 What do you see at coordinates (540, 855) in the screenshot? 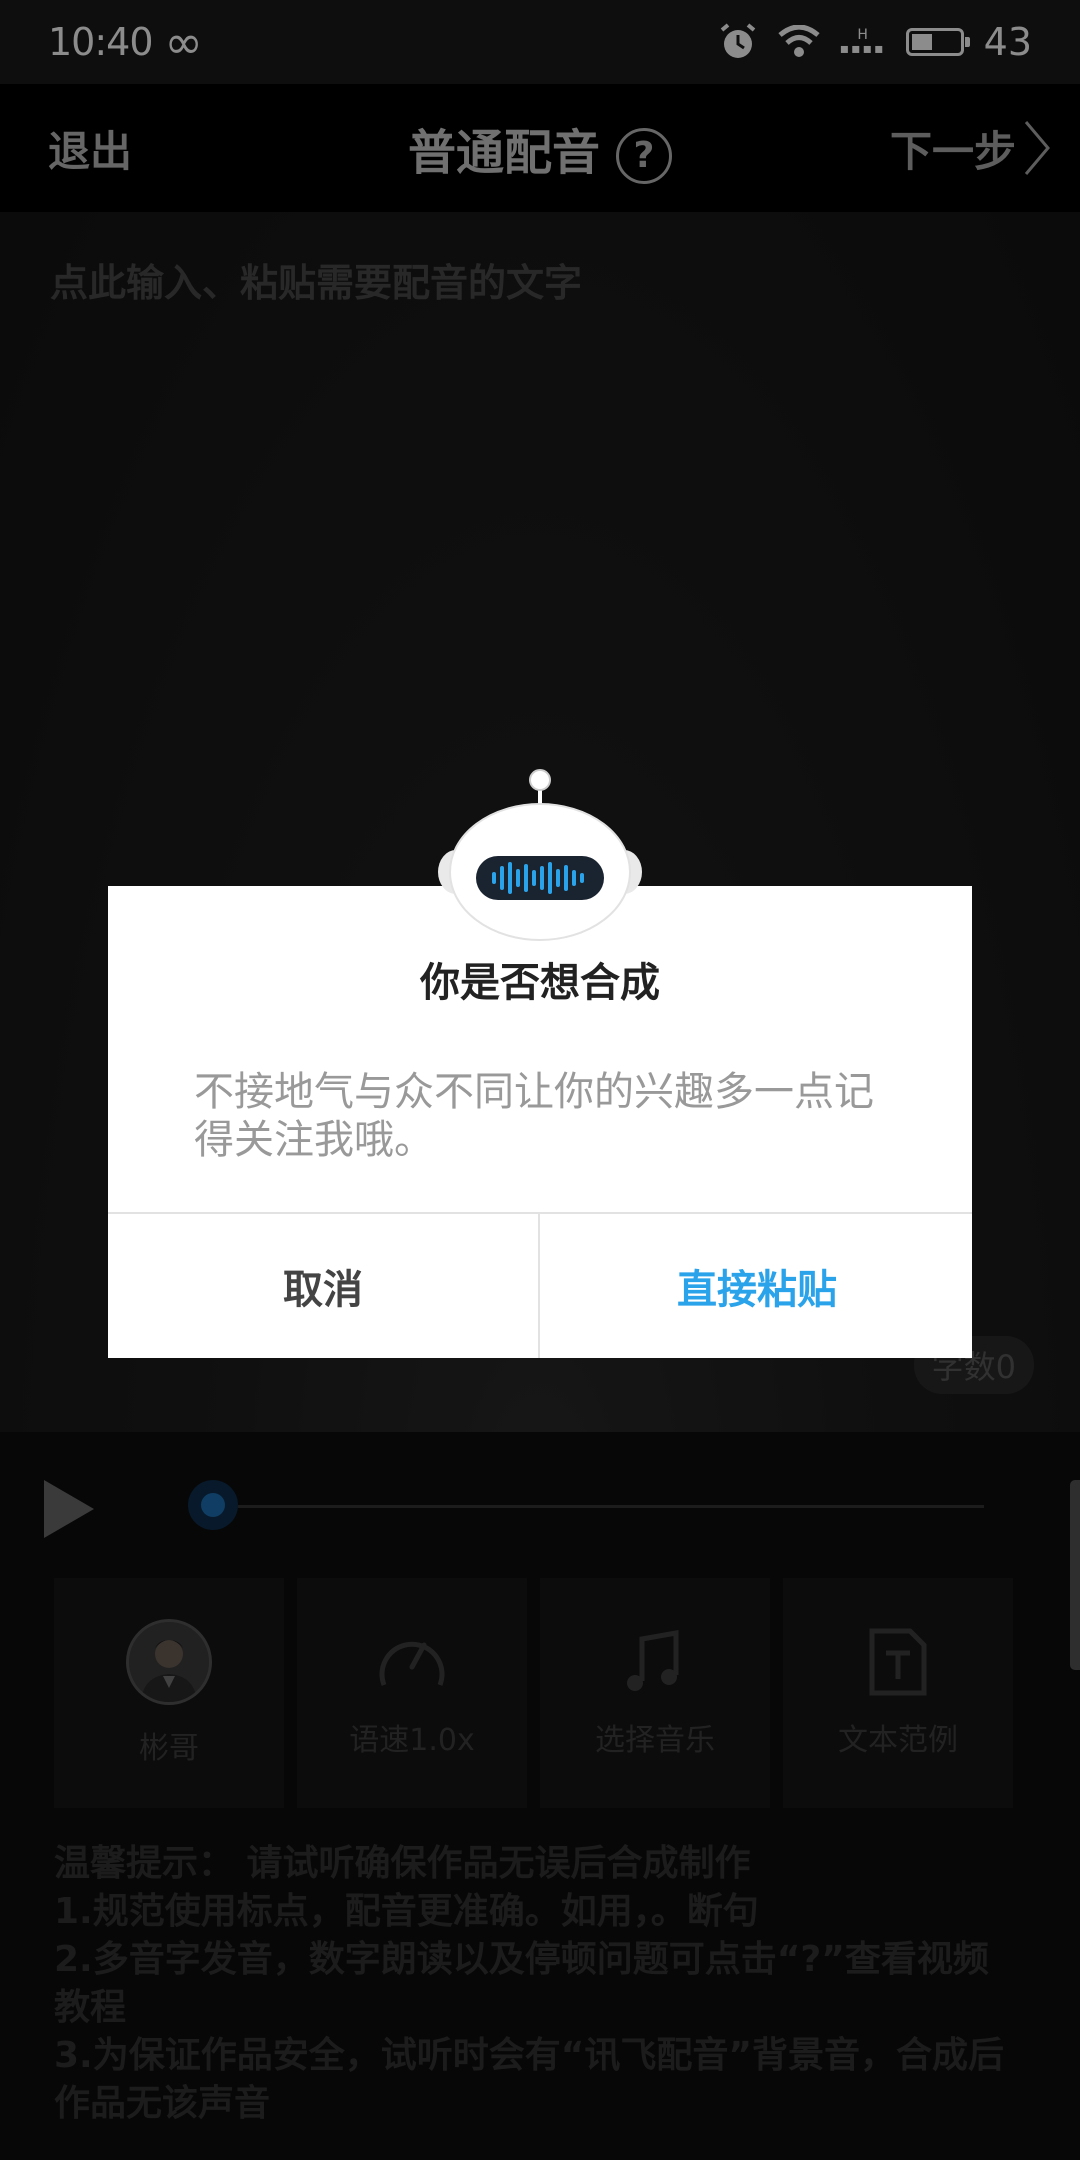
I see `robot-mascot-icon` at bounding box center [540, 855].